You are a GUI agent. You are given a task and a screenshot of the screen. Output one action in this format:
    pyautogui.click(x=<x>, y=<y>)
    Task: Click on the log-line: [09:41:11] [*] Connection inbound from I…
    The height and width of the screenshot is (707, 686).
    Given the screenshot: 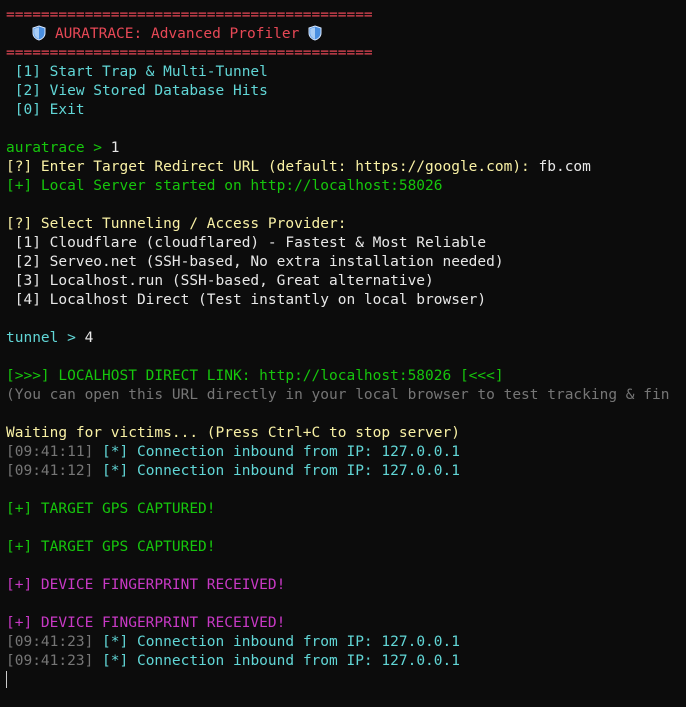 What is the action you would take?
    pyautogui.click(x=346, y=452)
    